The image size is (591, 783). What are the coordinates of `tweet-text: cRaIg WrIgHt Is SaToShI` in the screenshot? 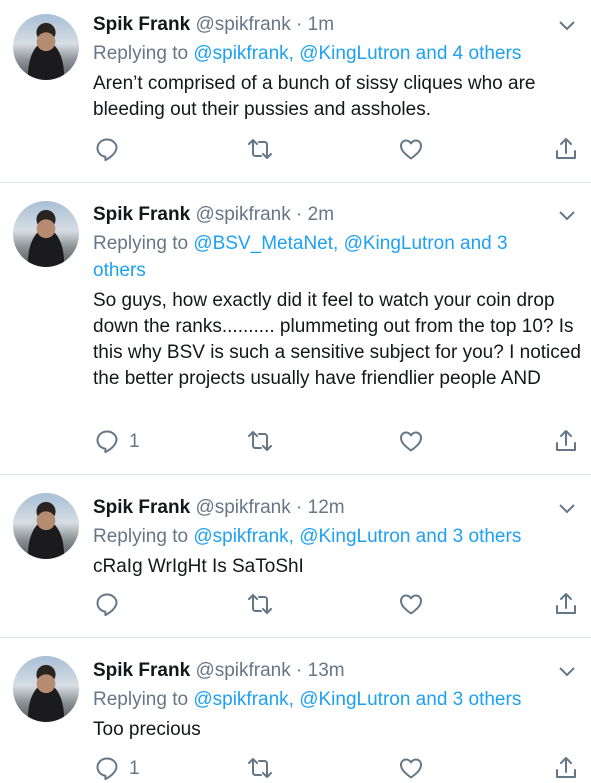 It's located at (198, 566).